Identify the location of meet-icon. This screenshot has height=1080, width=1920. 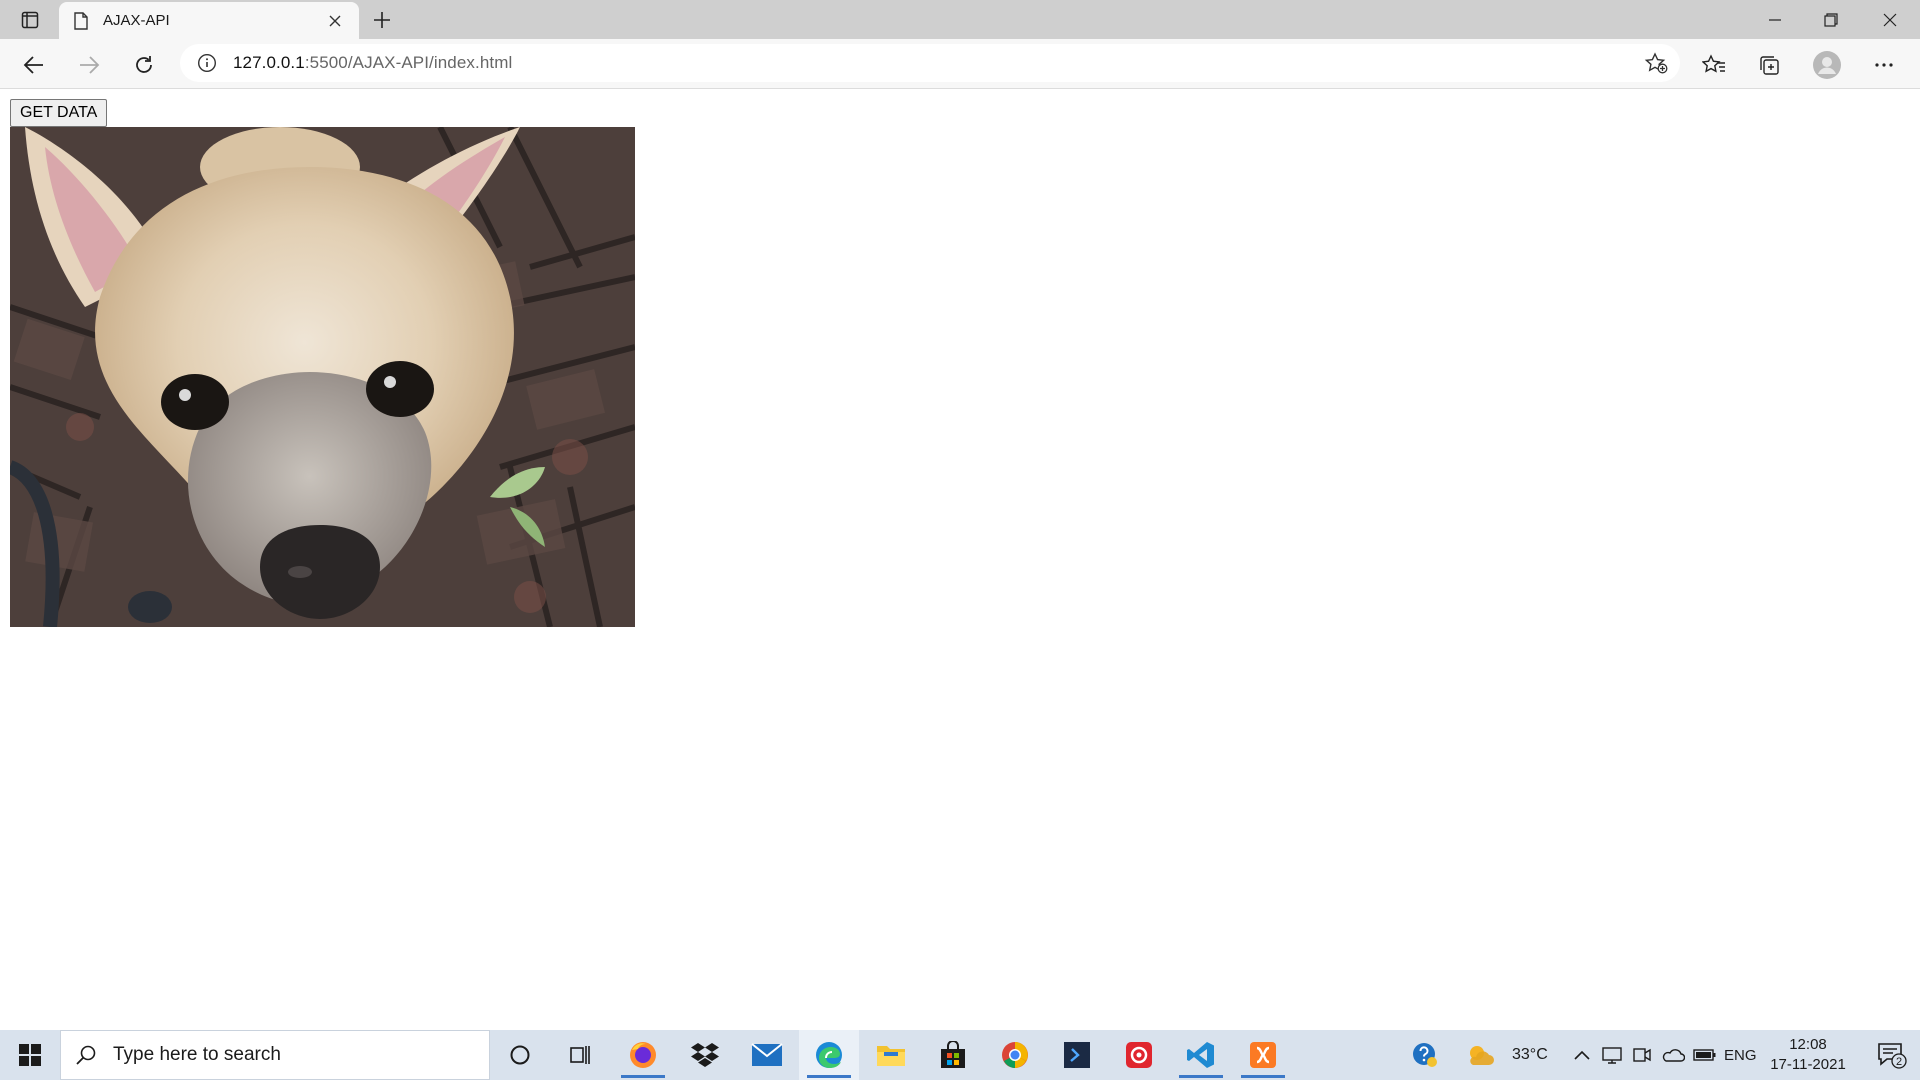
(1642, 1055).